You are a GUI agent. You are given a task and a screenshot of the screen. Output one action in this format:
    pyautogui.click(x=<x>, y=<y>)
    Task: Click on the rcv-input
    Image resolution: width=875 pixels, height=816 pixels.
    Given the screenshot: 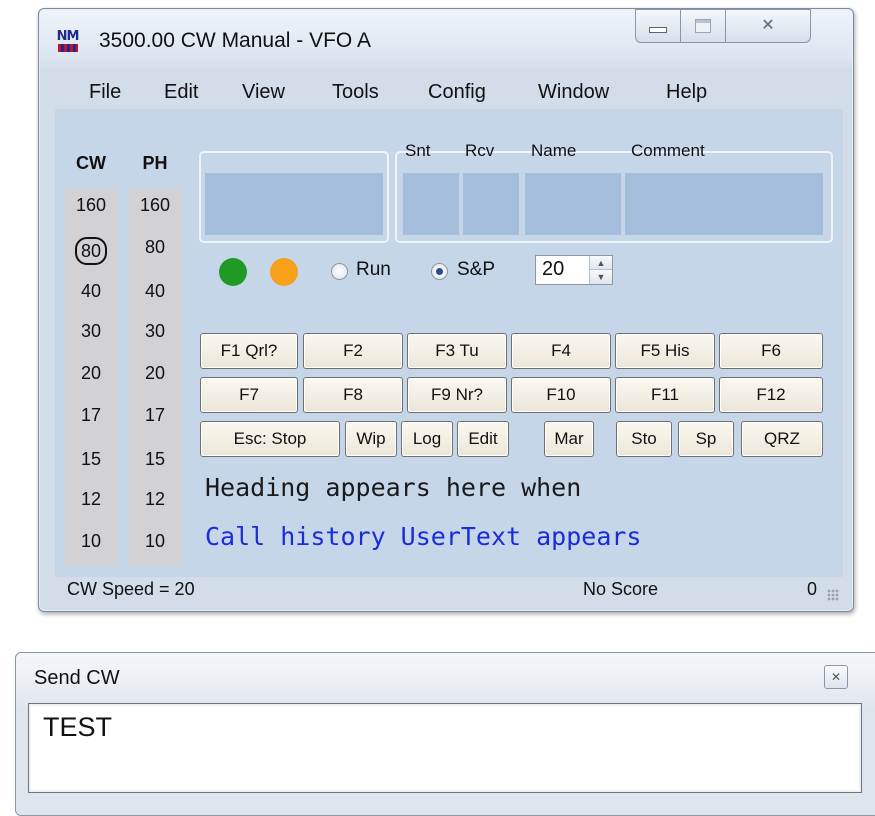 What is the action you would take?
    pyautogui.click(x=491, y=204)
    